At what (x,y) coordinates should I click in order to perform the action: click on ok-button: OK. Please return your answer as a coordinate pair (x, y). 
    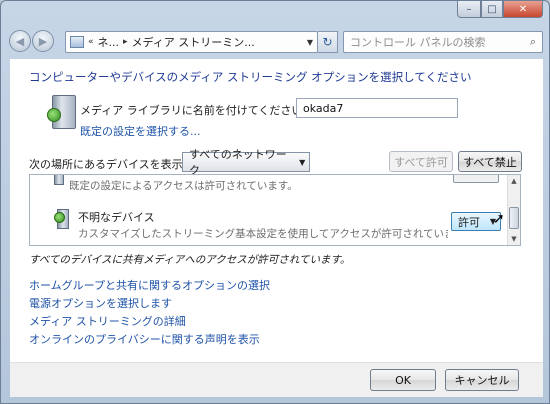
    Looking at the image, I should click on (403, 380).